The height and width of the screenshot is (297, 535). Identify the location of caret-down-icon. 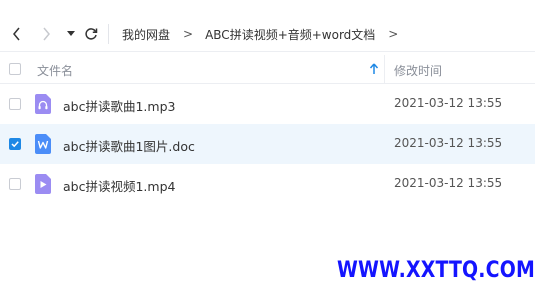
(71, 33).